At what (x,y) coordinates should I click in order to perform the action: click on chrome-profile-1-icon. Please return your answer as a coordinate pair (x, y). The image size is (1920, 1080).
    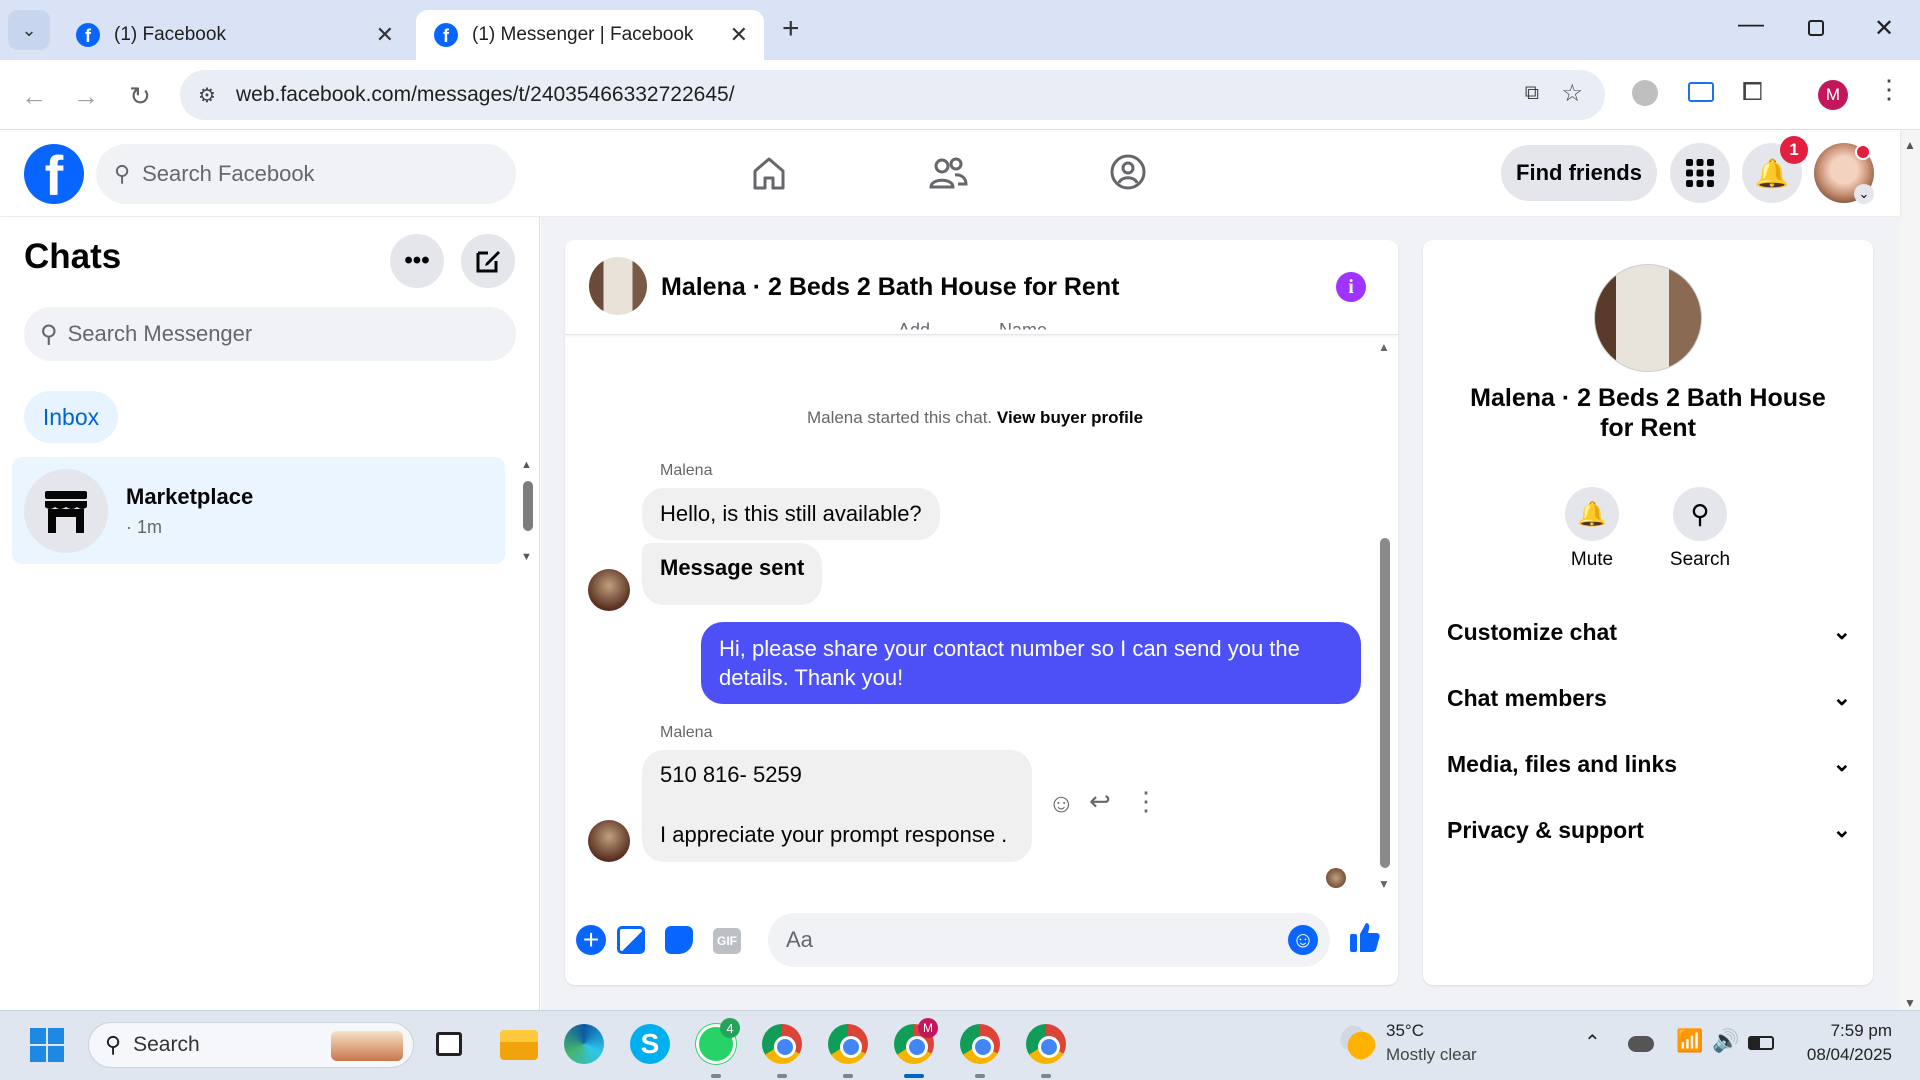
    Looking at the image, I should click on (782, 1044).